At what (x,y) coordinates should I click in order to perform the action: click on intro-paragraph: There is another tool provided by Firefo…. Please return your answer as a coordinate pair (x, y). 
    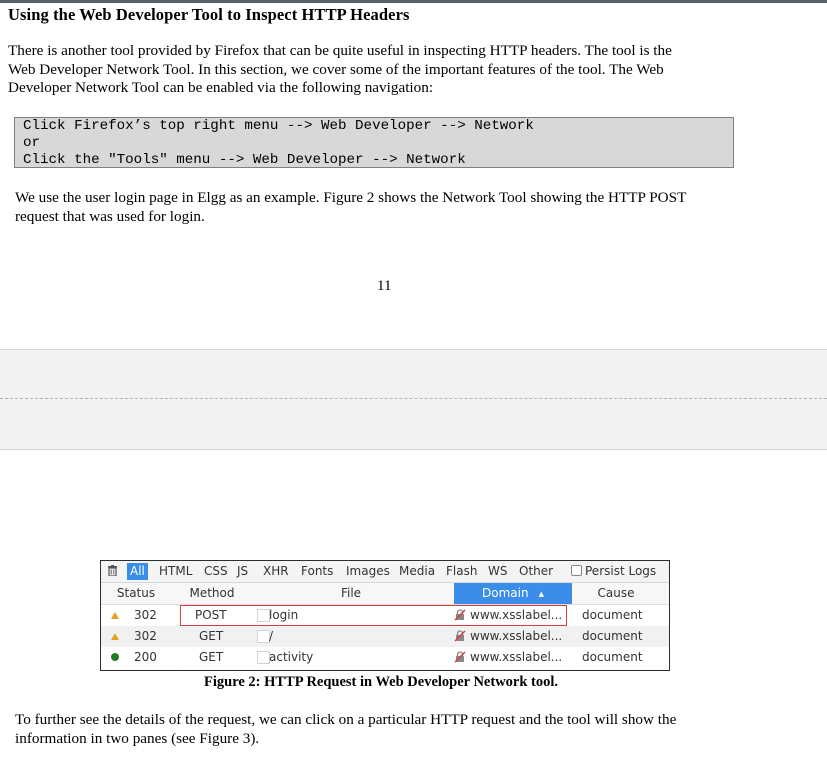
    Looking at the image, I should click on (378, 70).